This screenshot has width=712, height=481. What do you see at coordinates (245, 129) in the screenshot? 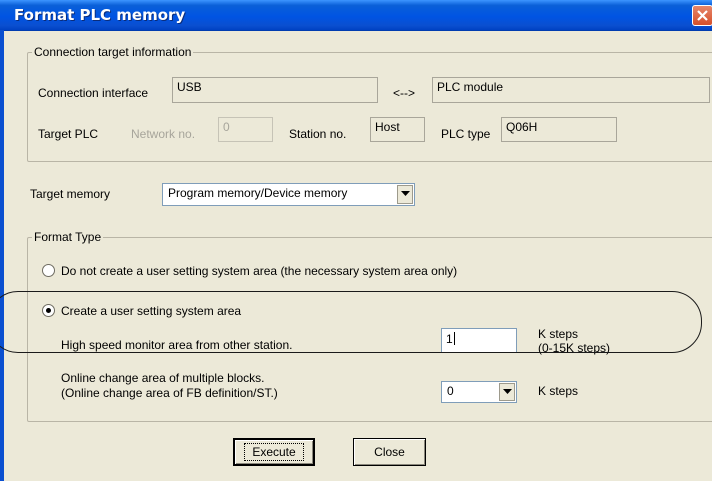
I see `network-no-field: 0` at bounding box center [245, 129].